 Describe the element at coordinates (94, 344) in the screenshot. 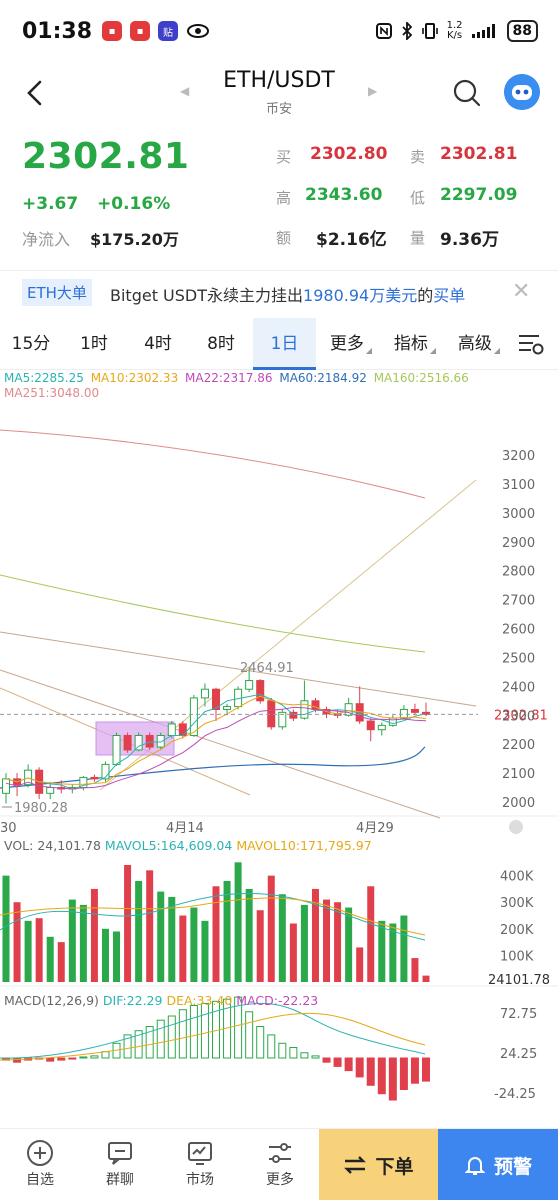

I see `tab-1h: 1时` at that location.